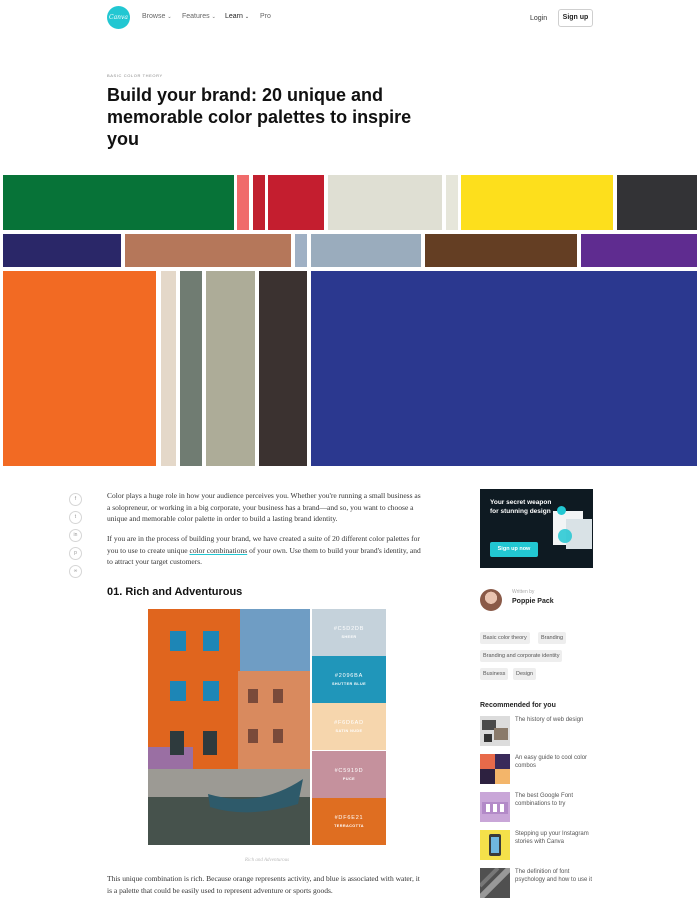  Describe the element at coordinates (533, 601) in the screenshot. I see `author-name: Poppie Pack` at that location.